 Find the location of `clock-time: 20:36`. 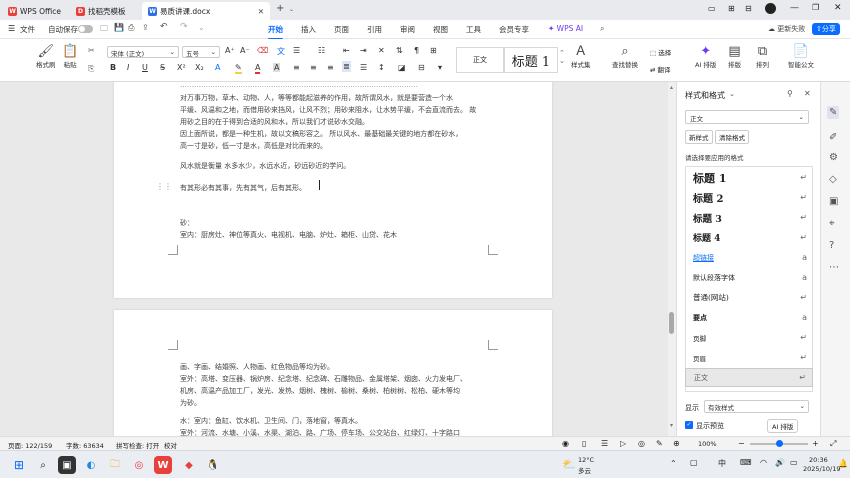

clock-time: 20:36 is located at coordinates (818, 460).